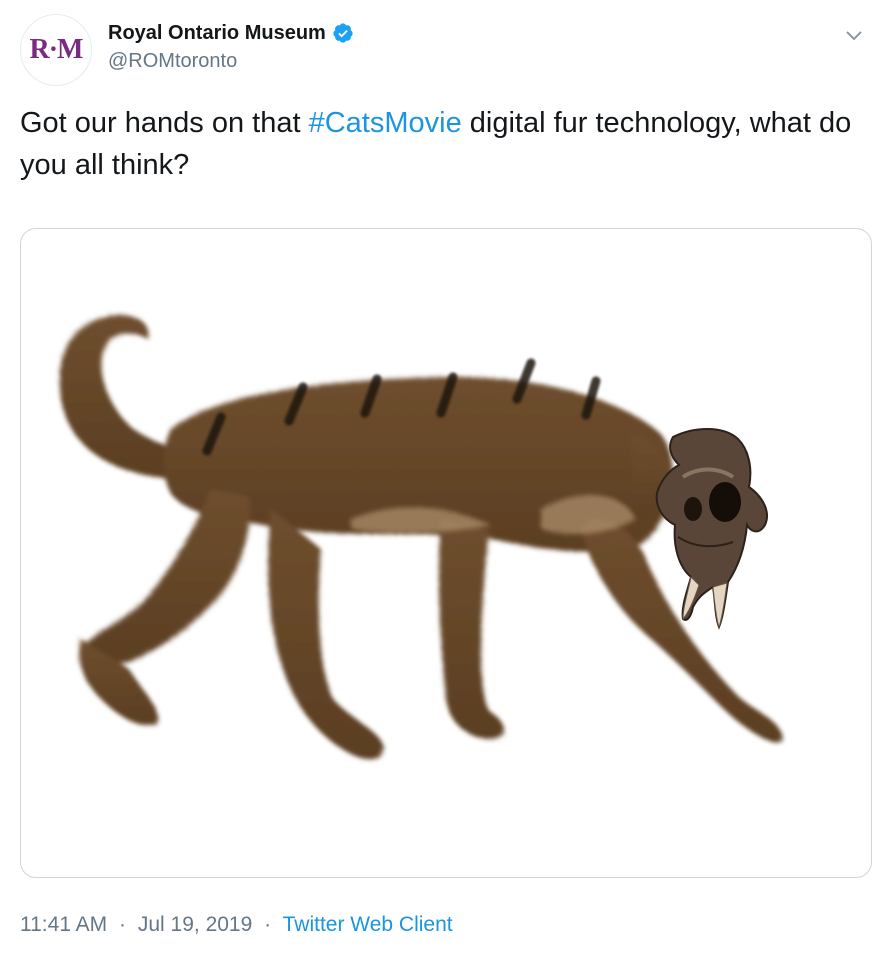 The height and width of the screenshot is (966, 890). I want to click on display-name-row: Royal Ontario Museum, so click(231, 33).